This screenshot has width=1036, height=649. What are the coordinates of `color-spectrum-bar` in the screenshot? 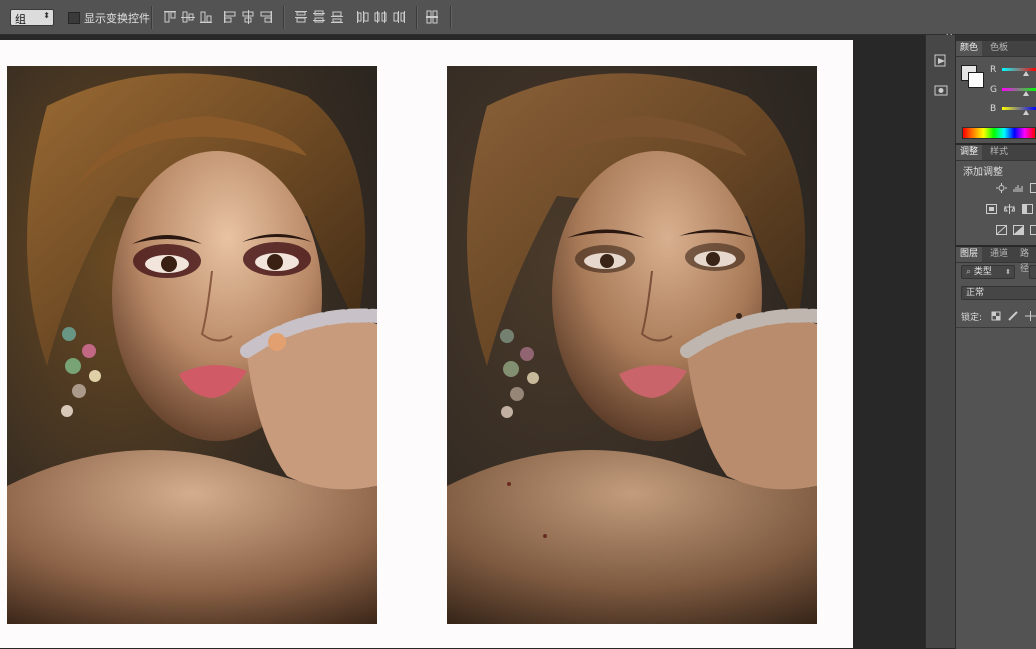 It's located at (999, 133).